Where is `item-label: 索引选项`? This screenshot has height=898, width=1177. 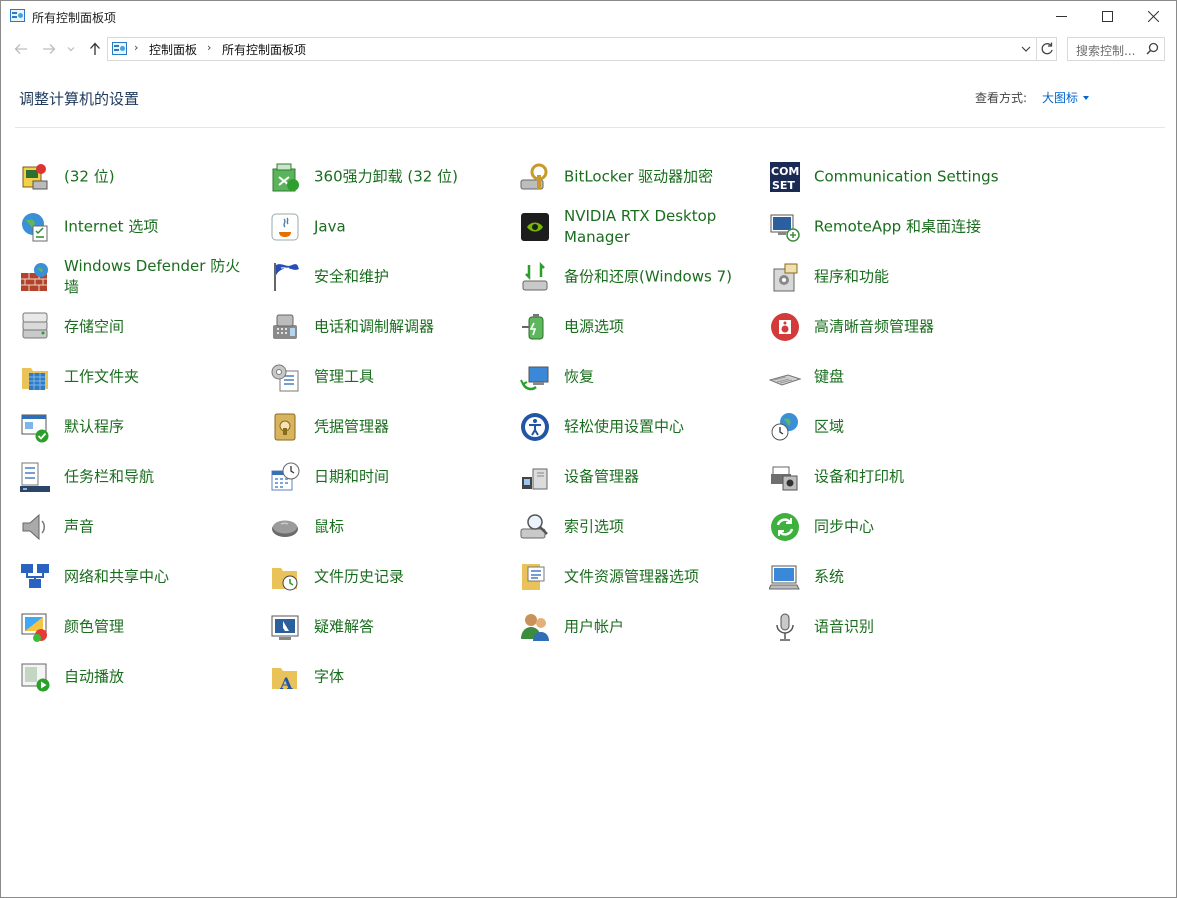
item-label: 索引选项 is located at coordinates (594, 527).